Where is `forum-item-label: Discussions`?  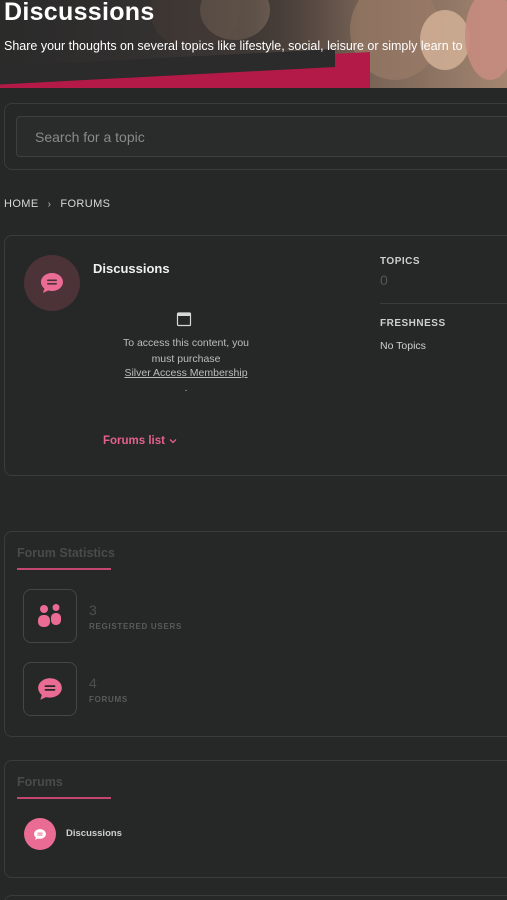
forum-item-label: Discussions is located at coordinates (94, 833).